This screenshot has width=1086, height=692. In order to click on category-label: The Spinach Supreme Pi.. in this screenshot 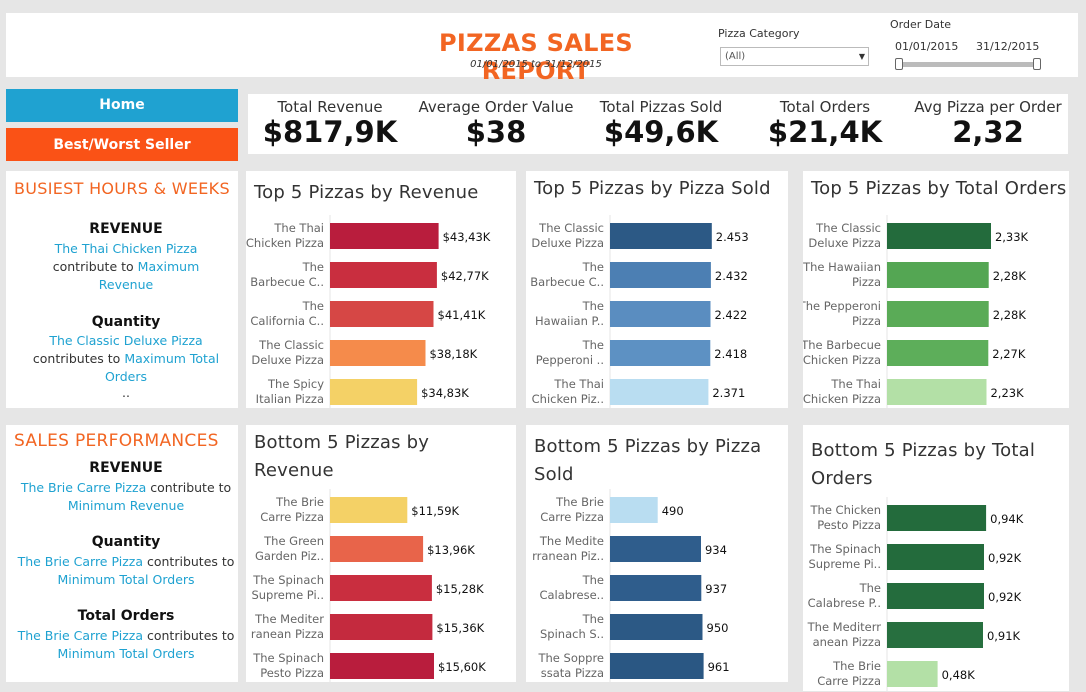, I will do `click(287, 587)`.